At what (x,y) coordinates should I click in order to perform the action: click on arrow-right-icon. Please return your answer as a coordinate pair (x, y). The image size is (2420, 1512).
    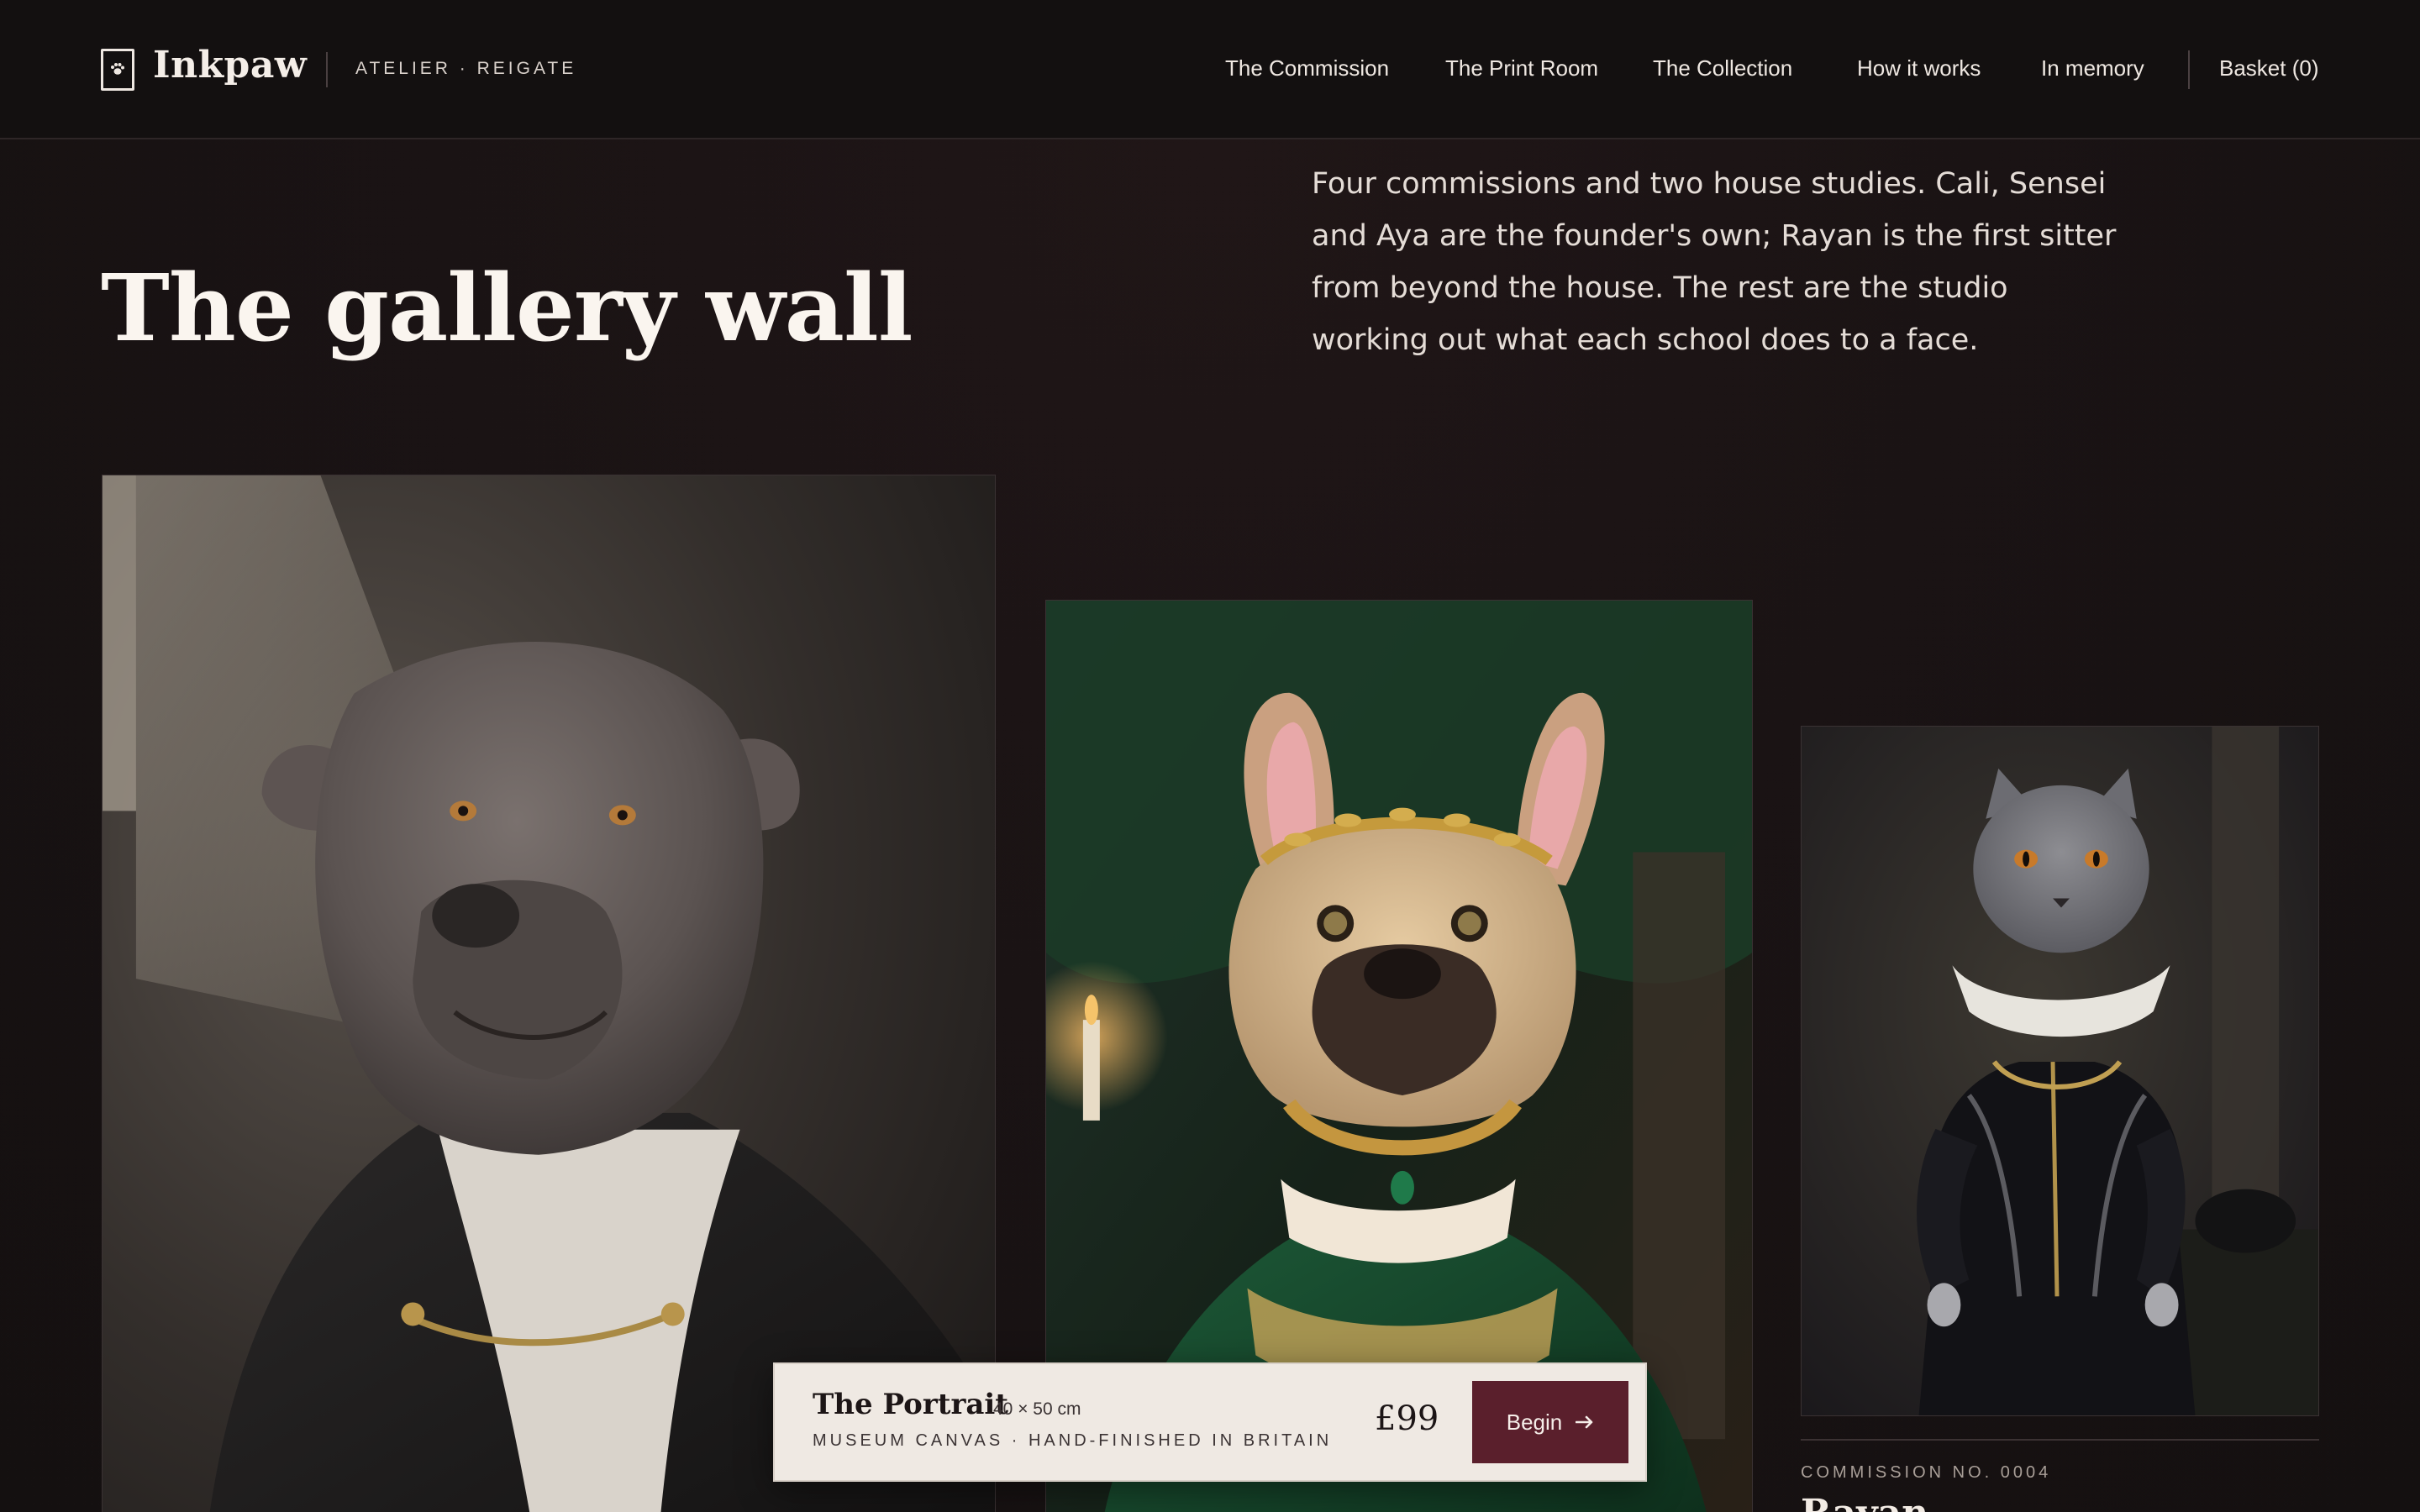
    Looking at the image, I should click on (1585, 1422).